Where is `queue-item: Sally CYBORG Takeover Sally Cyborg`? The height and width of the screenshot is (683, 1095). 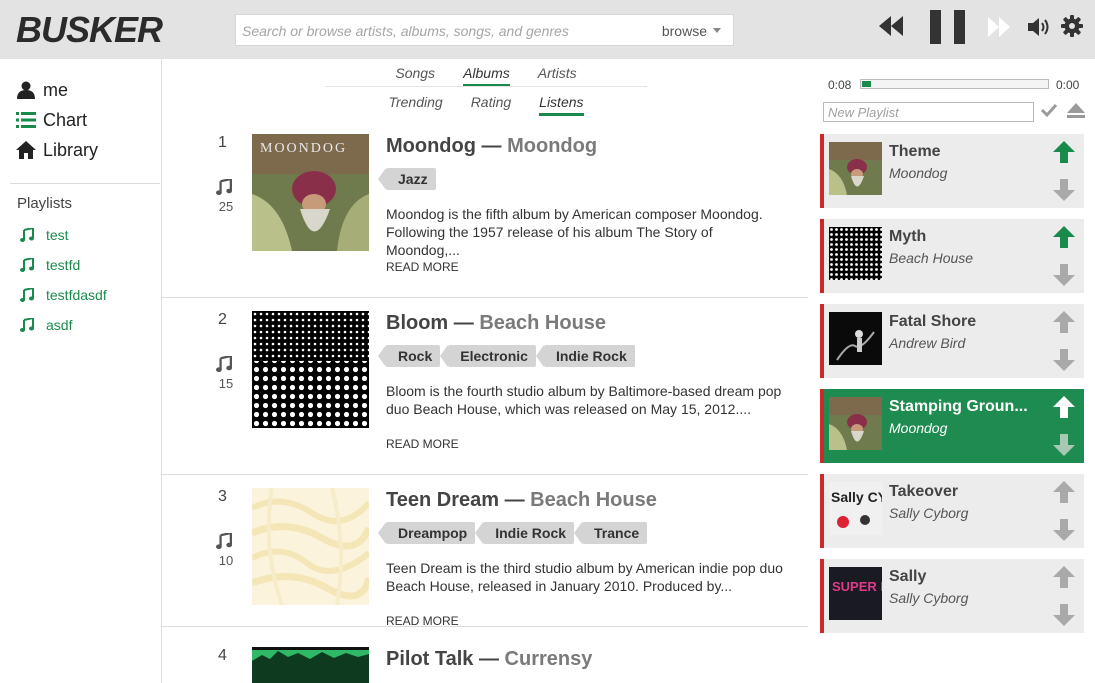
queue-item: Sally CYBORG Takeover Sally Cyborg is located at coordinates (952, 511).